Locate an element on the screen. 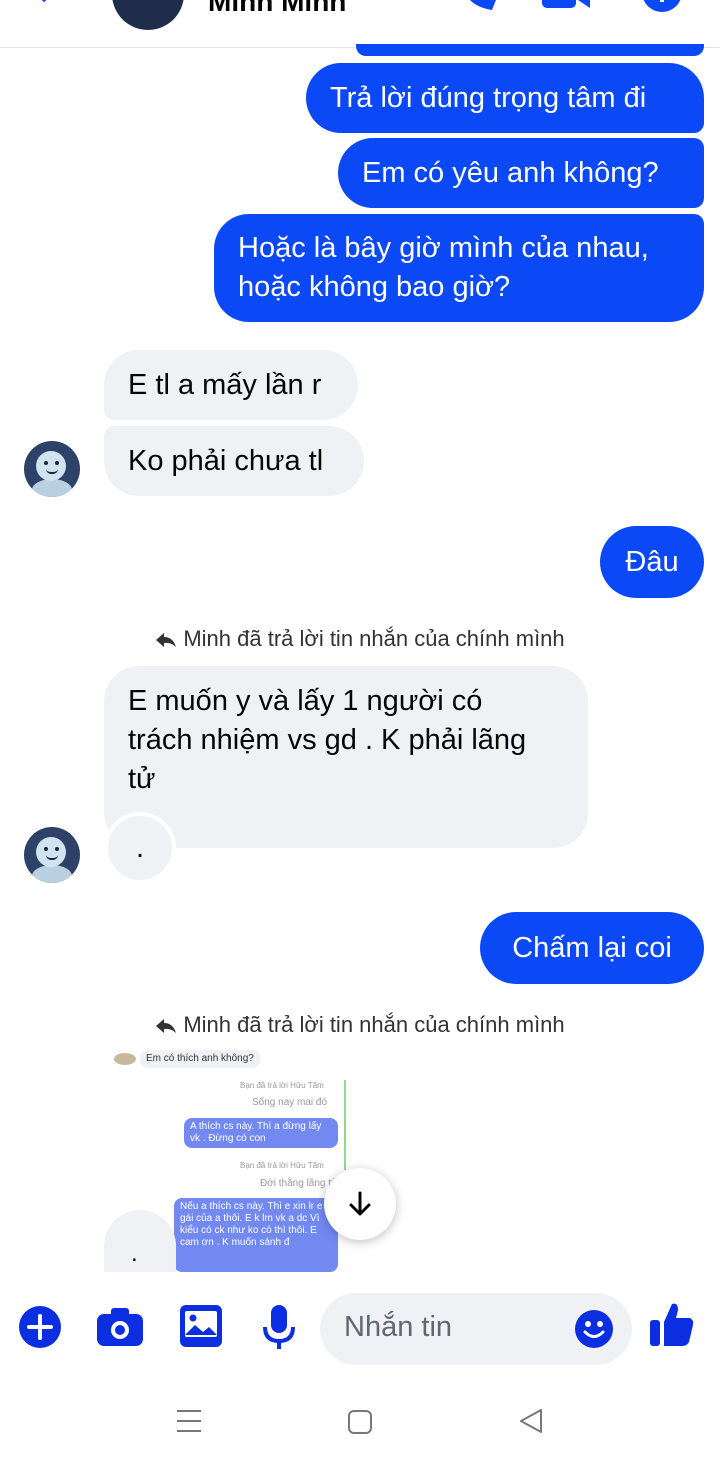  composer-bar: Nhắn tin is located at coordinates (360, 1327).